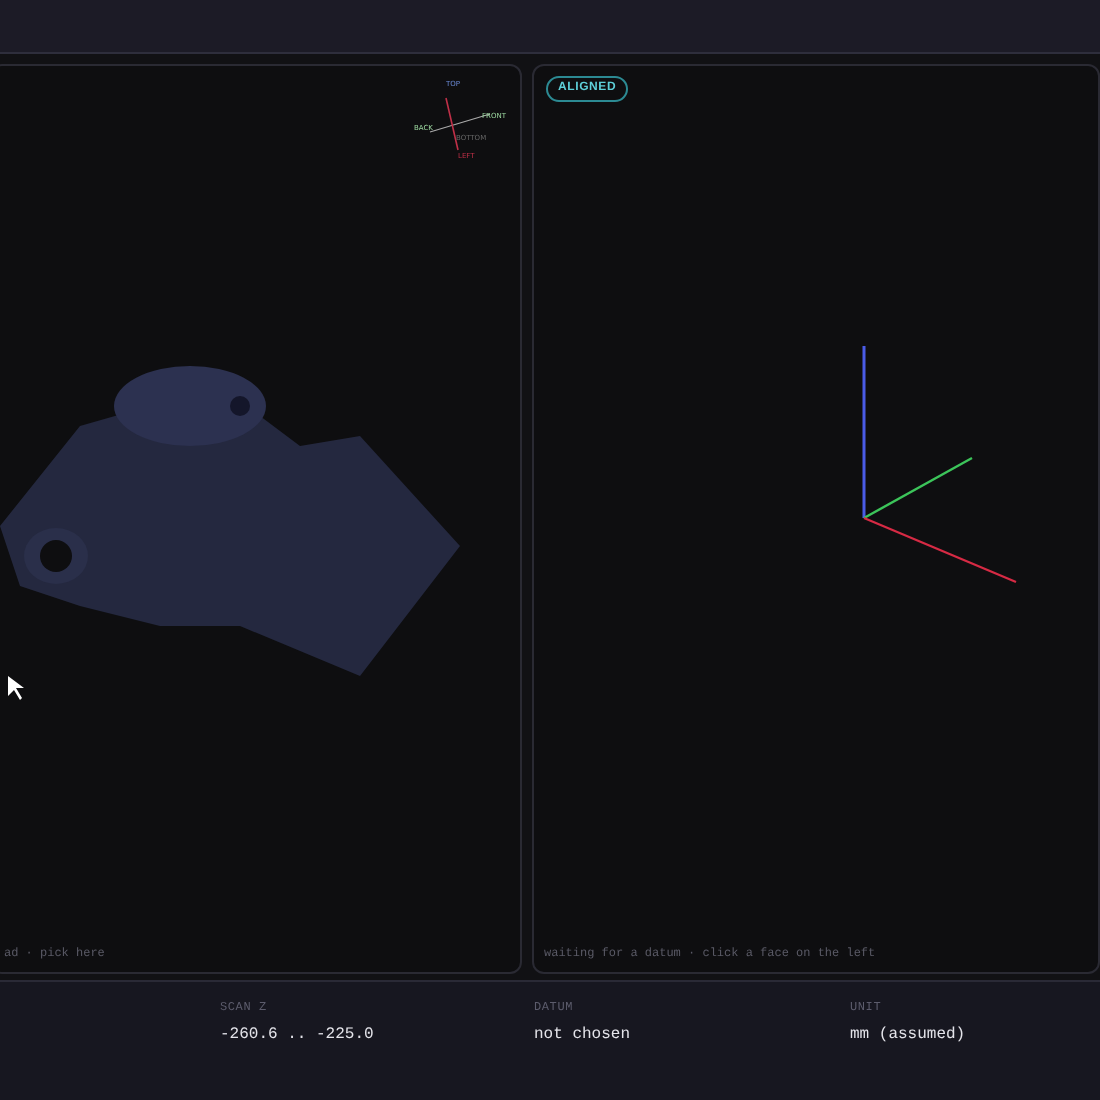  I want to click on status-value: not chosen, so click(583, 1036).